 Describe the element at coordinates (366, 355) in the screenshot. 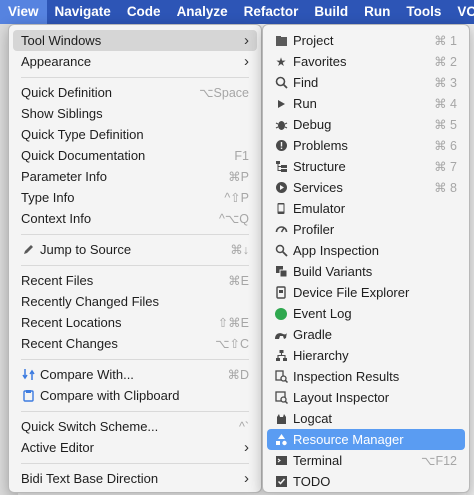

I see `tool-window-hierarchy: Hierarchy` at that location.